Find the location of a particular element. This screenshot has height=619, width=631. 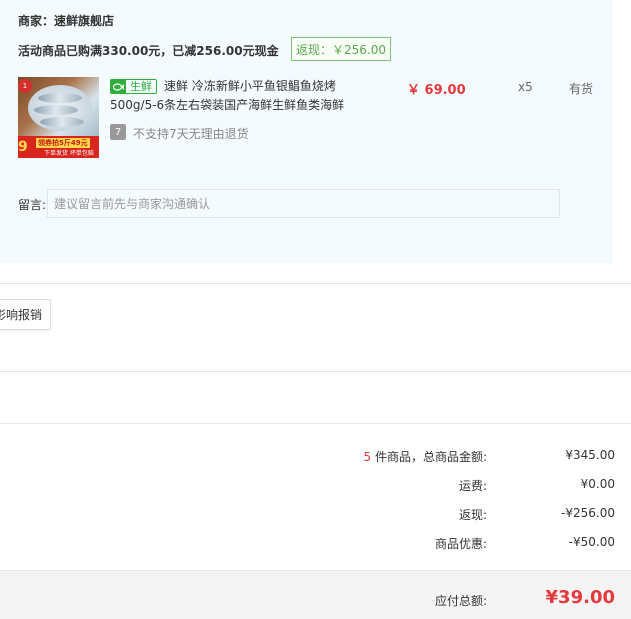

promo-text: 活动商品已购满330.00元，已减256.00元现金 is located at coordinates (148, 51).